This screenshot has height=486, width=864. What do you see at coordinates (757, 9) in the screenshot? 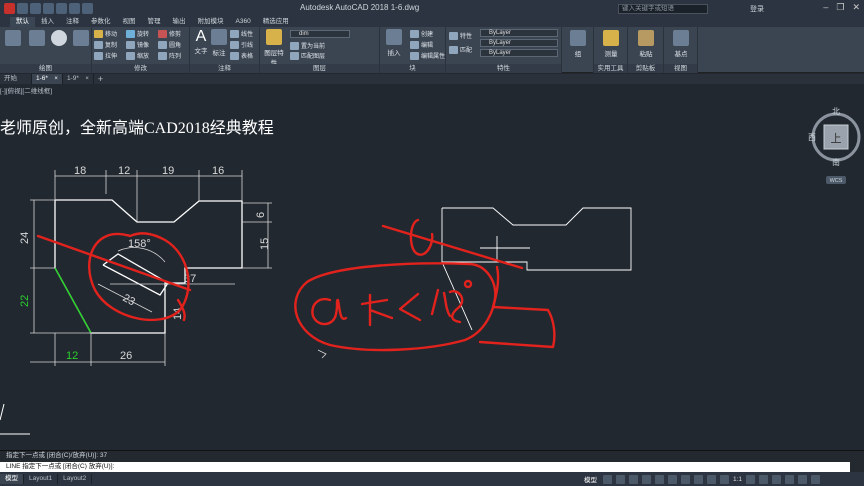
I see `login-button: 登录` at bounding box center [757, 9].